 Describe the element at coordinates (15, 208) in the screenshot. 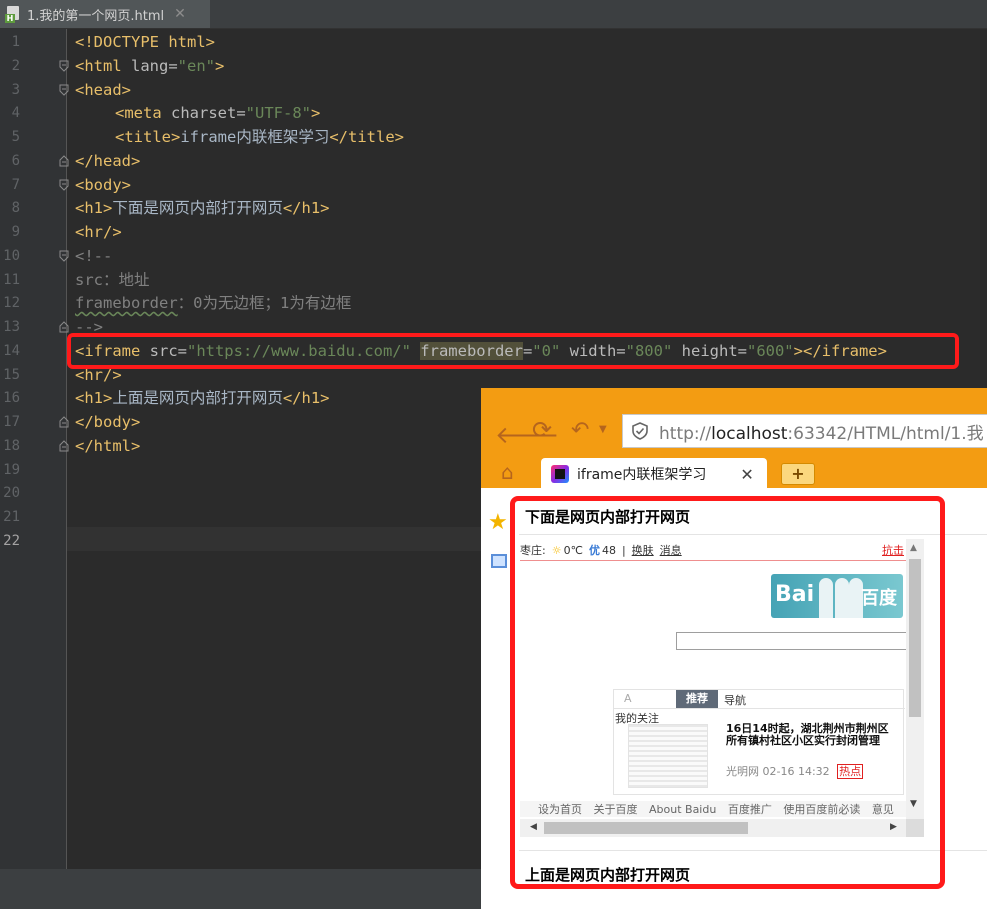

I see `line-number: 8` at that location.